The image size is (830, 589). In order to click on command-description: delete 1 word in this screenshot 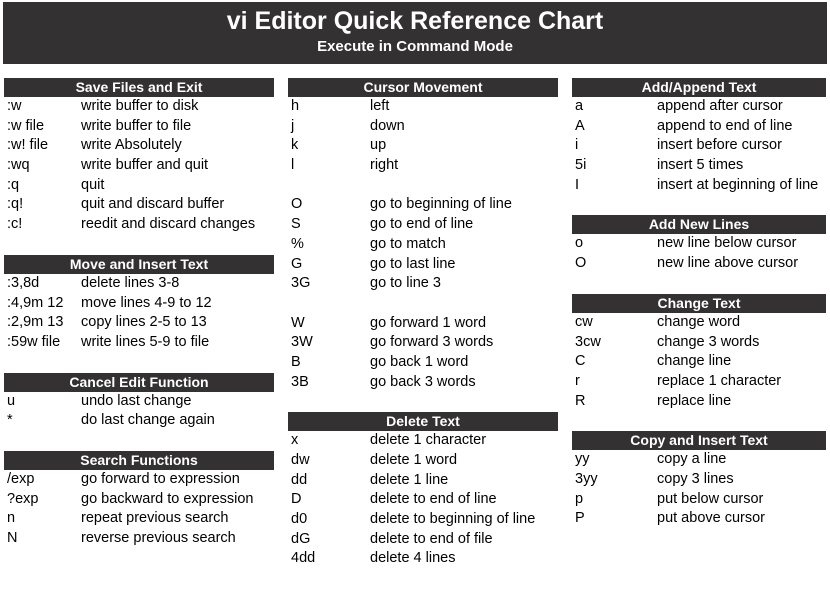, I will do `click(414, 460)`.